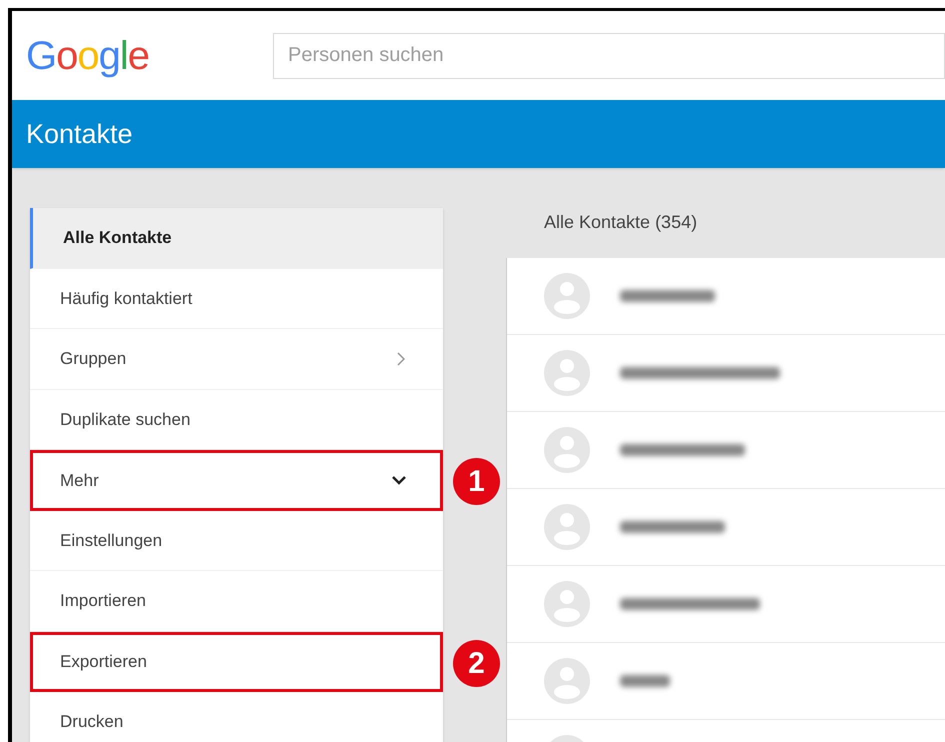 Image resolution: width=945 pixels, height=742 pixels. I want to click on google-logo: Google, so click(88, 56).